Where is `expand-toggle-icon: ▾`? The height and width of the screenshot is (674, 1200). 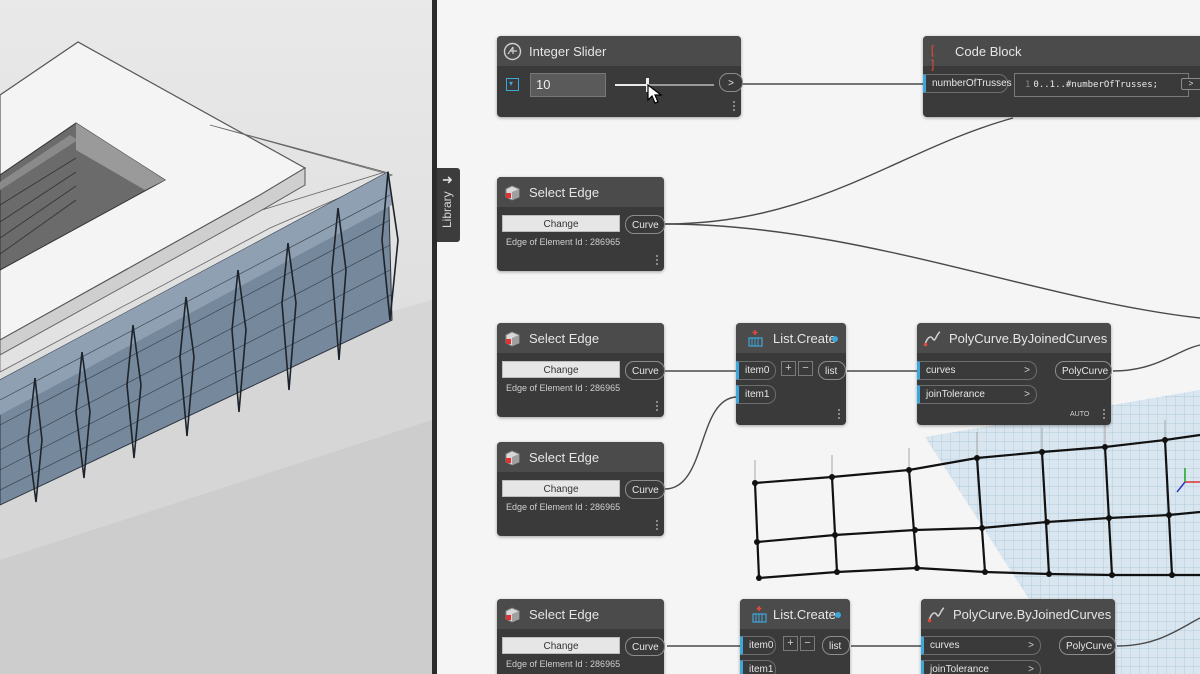 expand-toggle-icon: ▾ is located at coordinates (512, 84).